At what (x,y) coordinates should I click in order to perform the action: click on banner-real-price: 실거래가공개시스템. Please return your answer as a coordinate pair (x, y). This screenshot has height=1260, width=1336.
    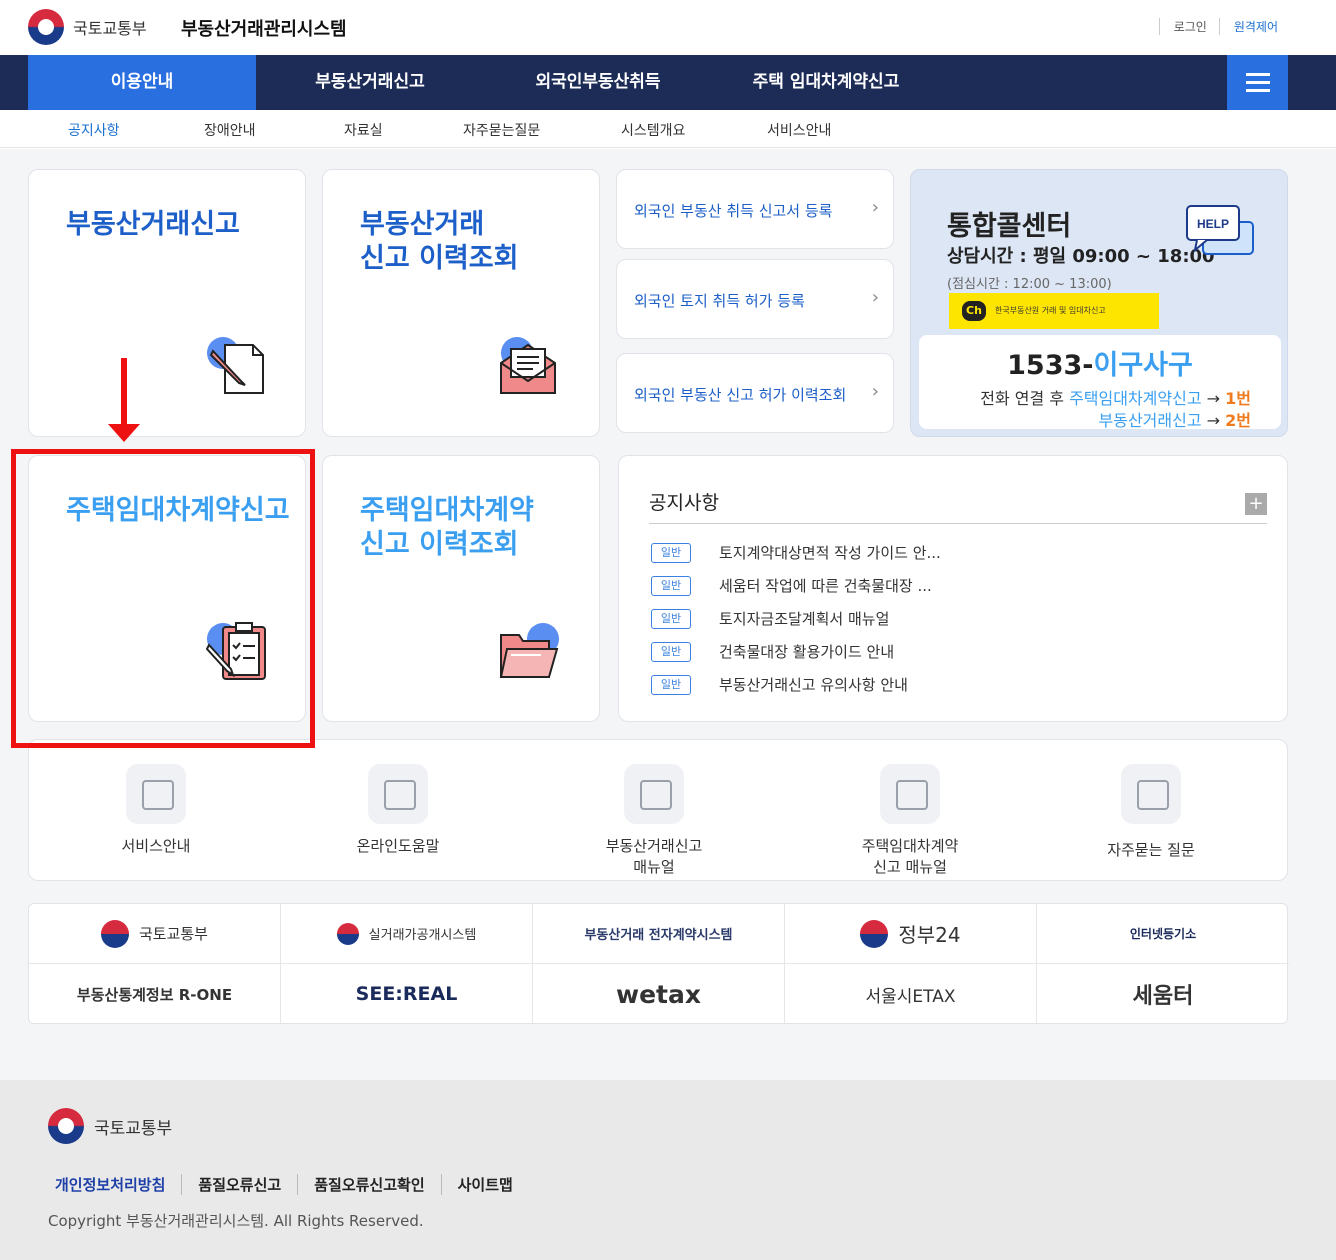
    Looking at the image, I should click on (407, 934).